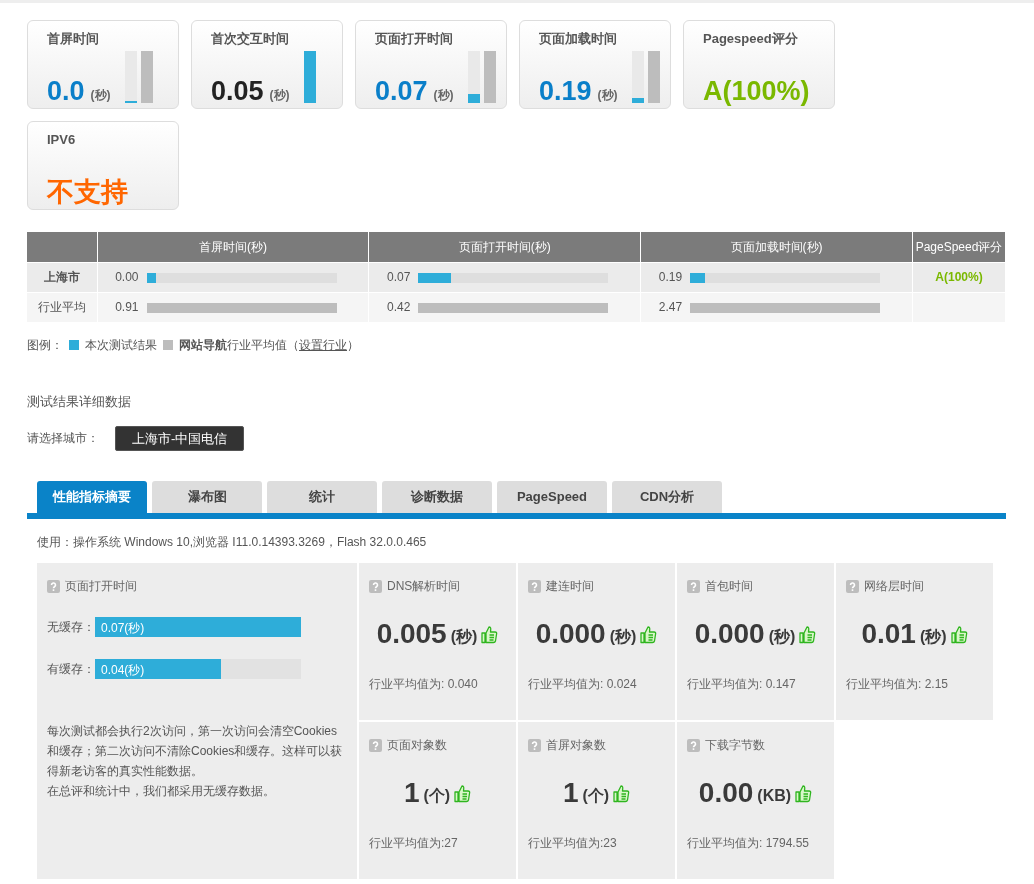 The height and width of the screenshot is (884, 1034). Describe the element at coordinates (424, 586) in the screenshot. I see `metric-title: DNS解析时间` at that location.